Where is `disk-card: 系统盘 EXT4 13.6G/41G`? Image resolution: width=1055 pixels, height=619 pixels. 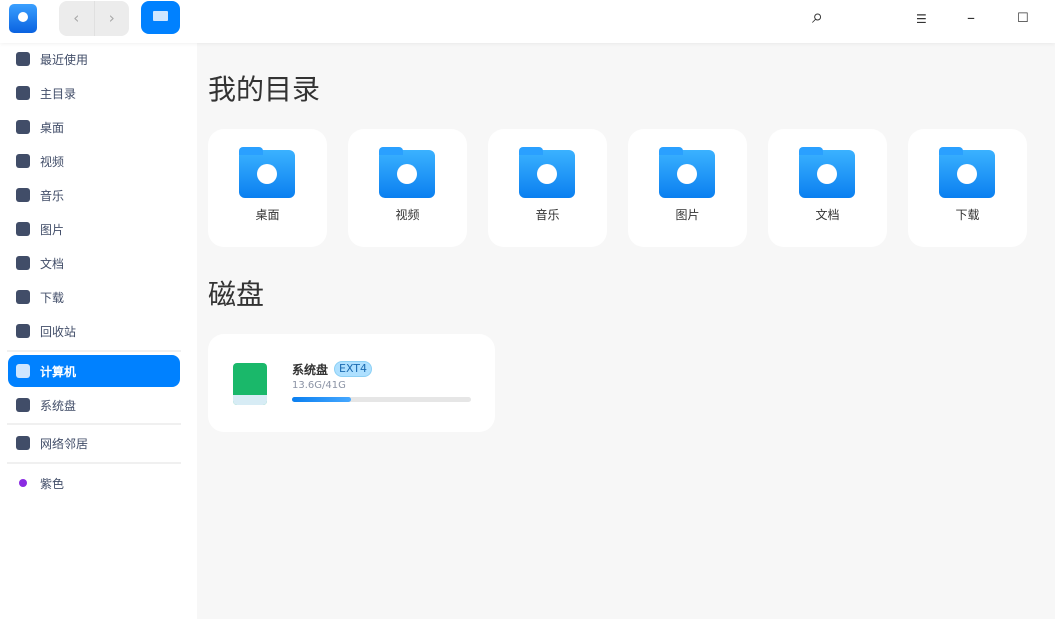
disk-card: 系统盘 EXT4 13.6G/41G is located at coordinates (351, 383).